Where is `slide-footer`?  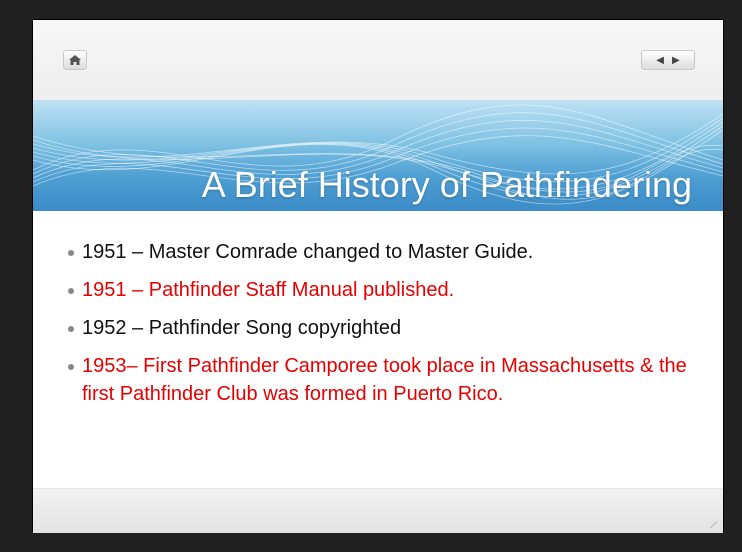 slide-footer is located at coordinates (378, 510).